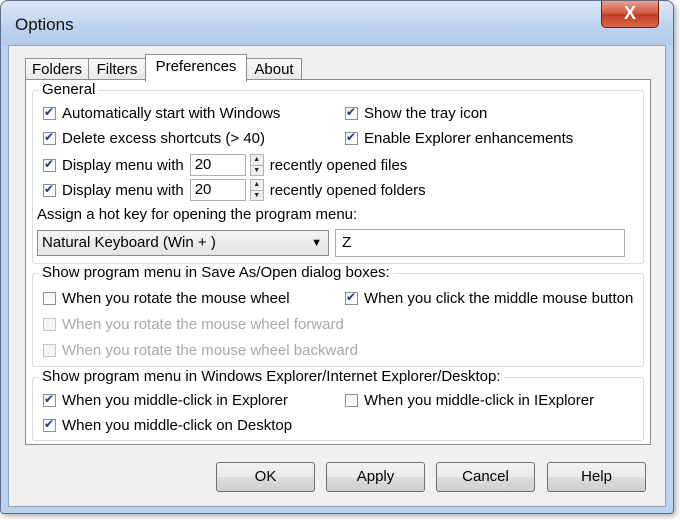 The height and width of the screenshot is (520, 680). Describe the element at coordinates (426, 113) in the screenshot. I see `tray-icon-label: Show the tray icon` at that location.